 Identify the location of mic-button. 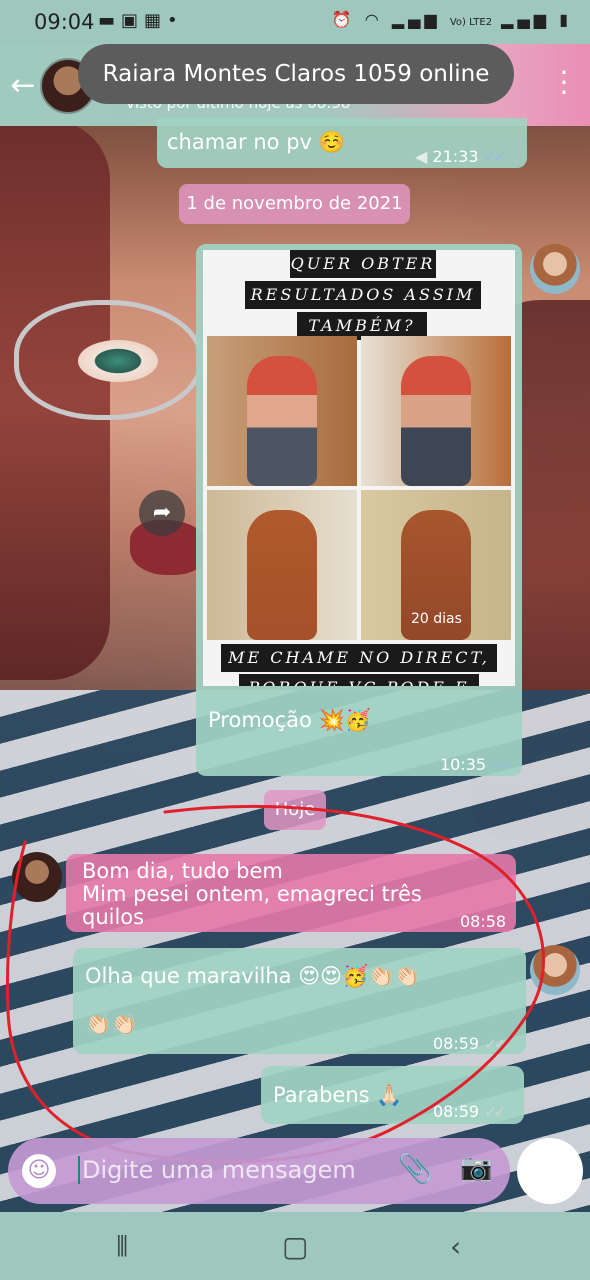
(550, 1171).